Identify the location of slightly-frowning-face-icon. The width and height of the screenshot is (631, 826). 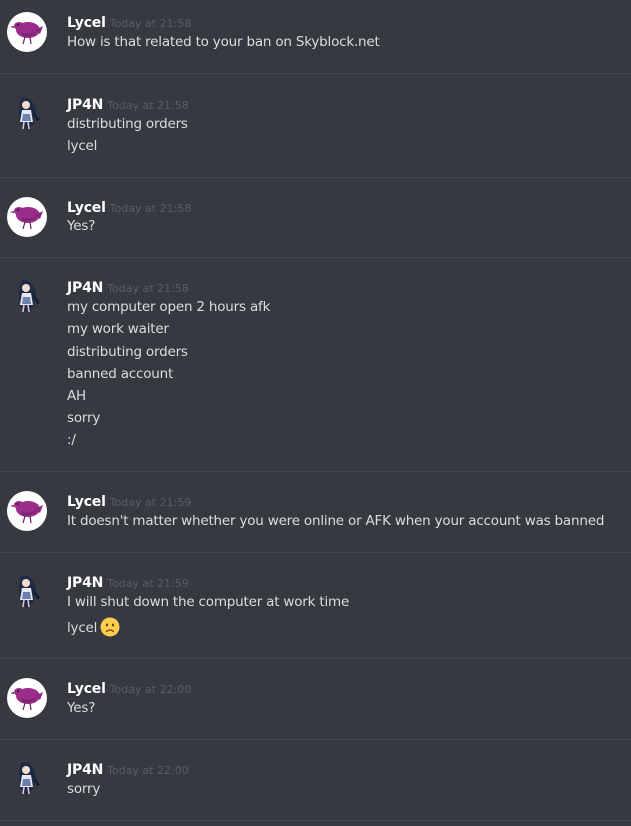
(110, 627).